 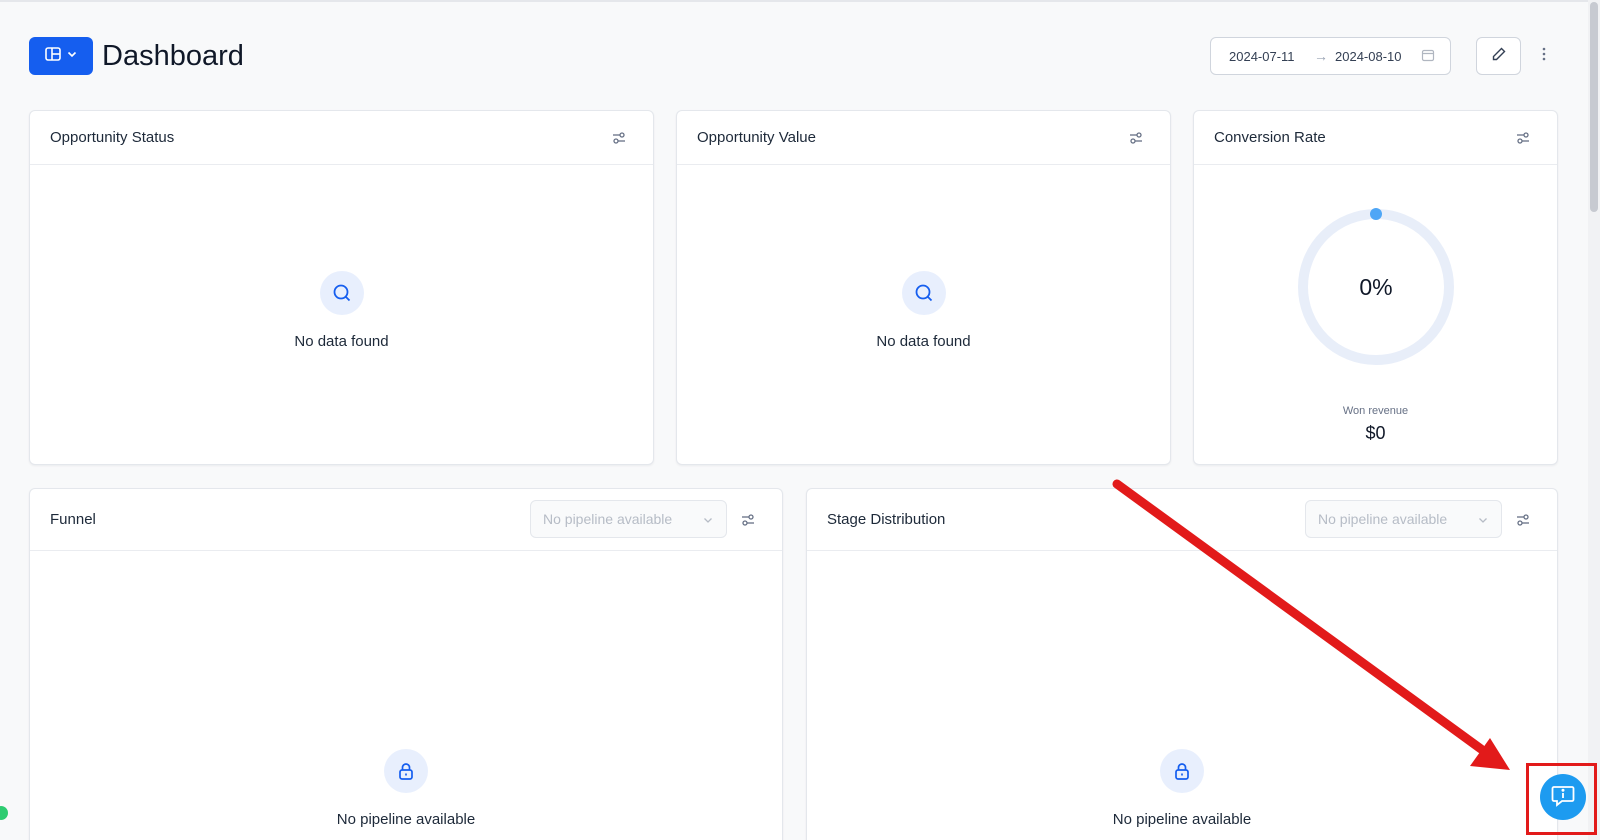 I want to click on more-options-button, so click(x=1544, y=56).